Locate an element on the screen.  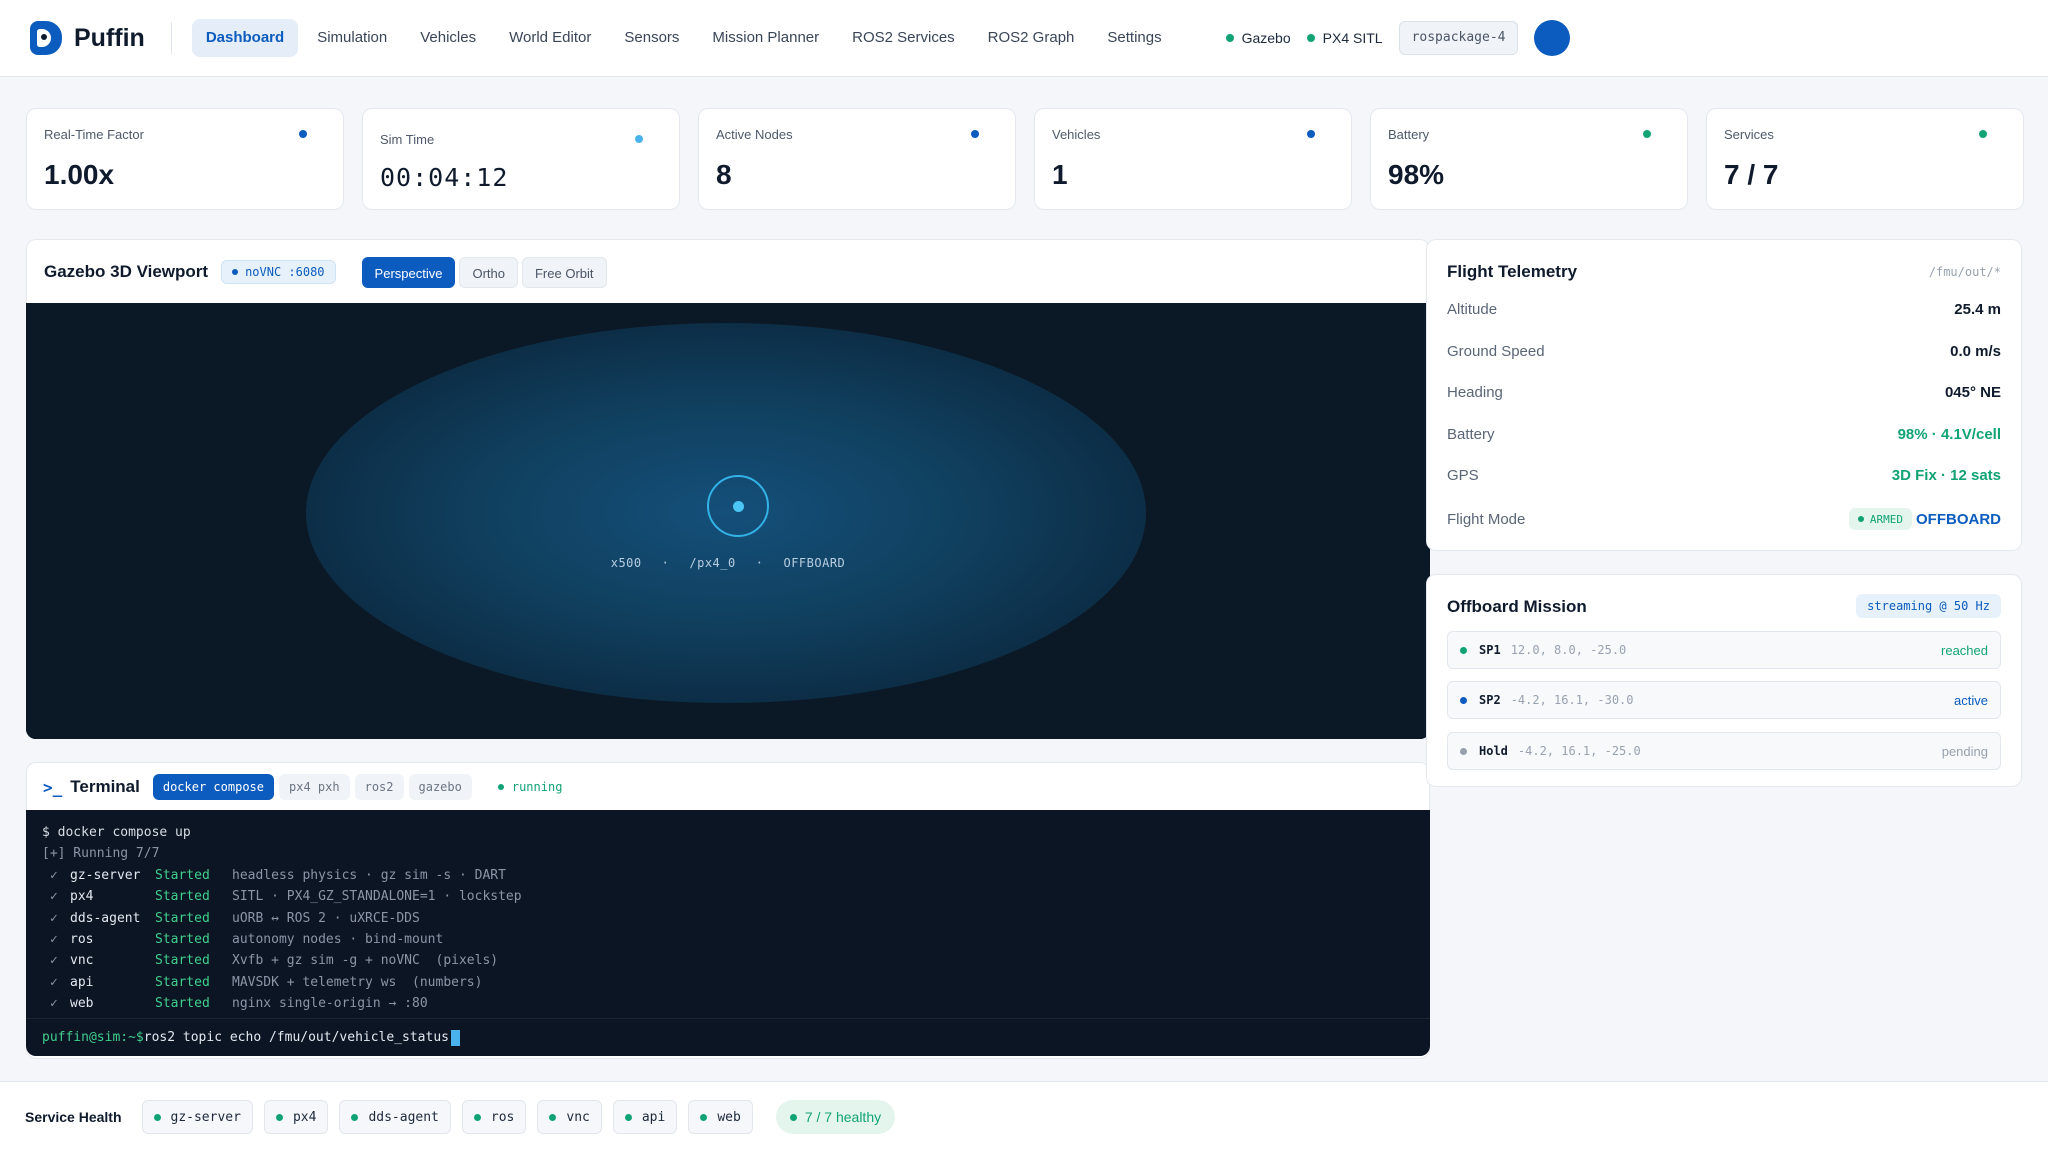
metric-value: 00:04:12 is located at coordinates (444, 177).